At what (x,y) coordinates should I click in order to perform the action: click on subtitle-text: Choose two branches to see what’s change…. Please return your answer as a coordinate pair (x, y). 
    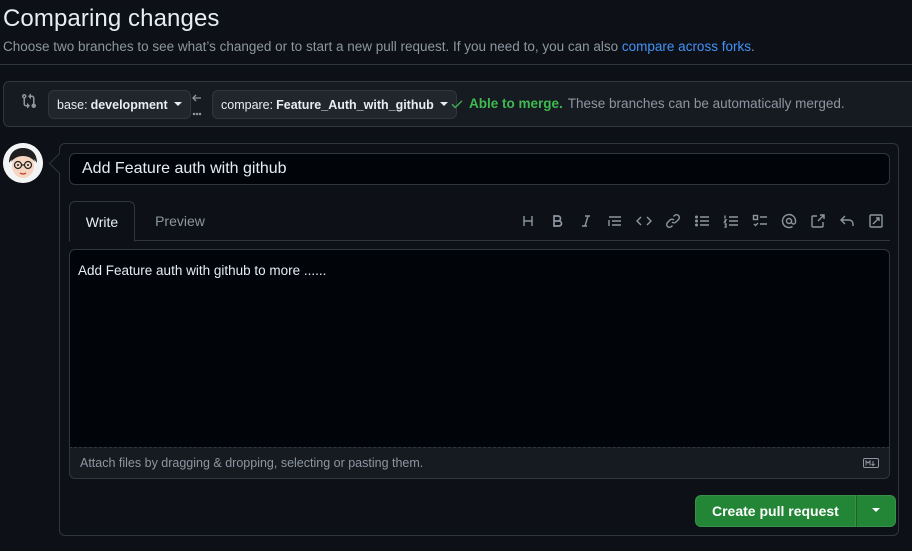
    Looking at the image, I should click on (311, 46).